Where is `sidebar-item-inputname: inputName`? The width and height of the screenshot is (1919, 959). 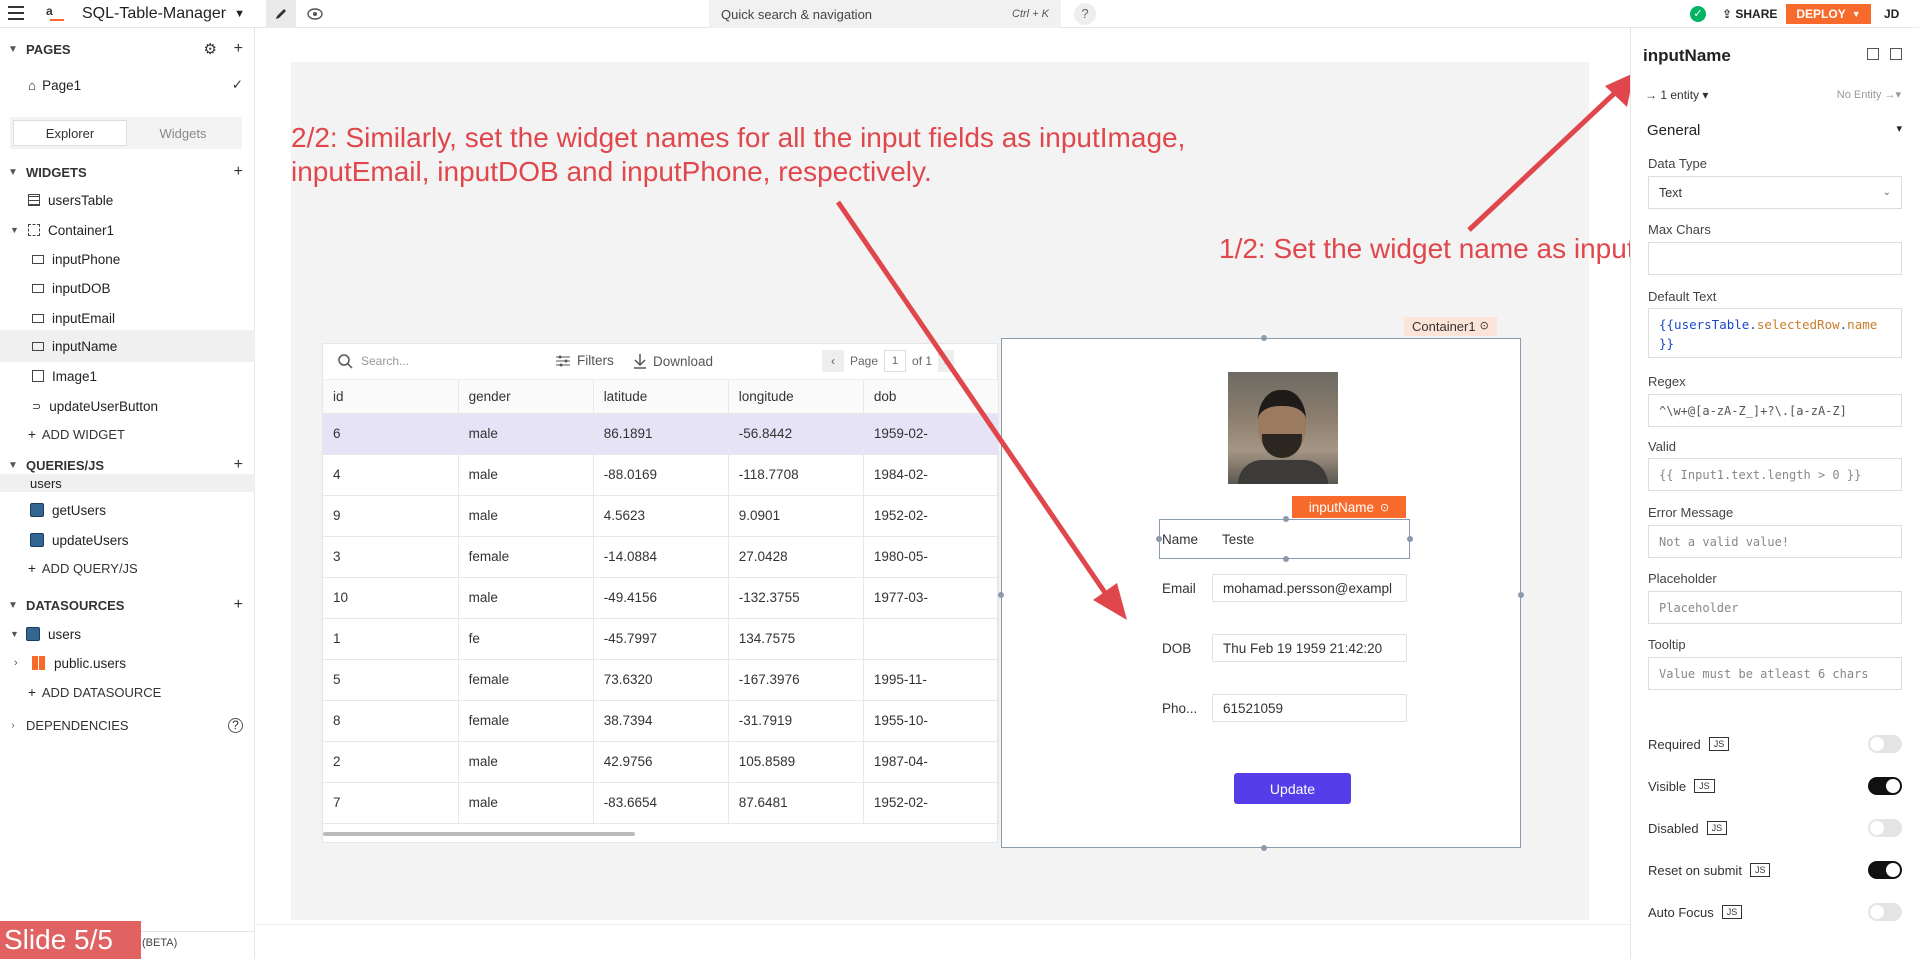
sidebar-item-inputname: inputName is located at coordinates (127, 346).